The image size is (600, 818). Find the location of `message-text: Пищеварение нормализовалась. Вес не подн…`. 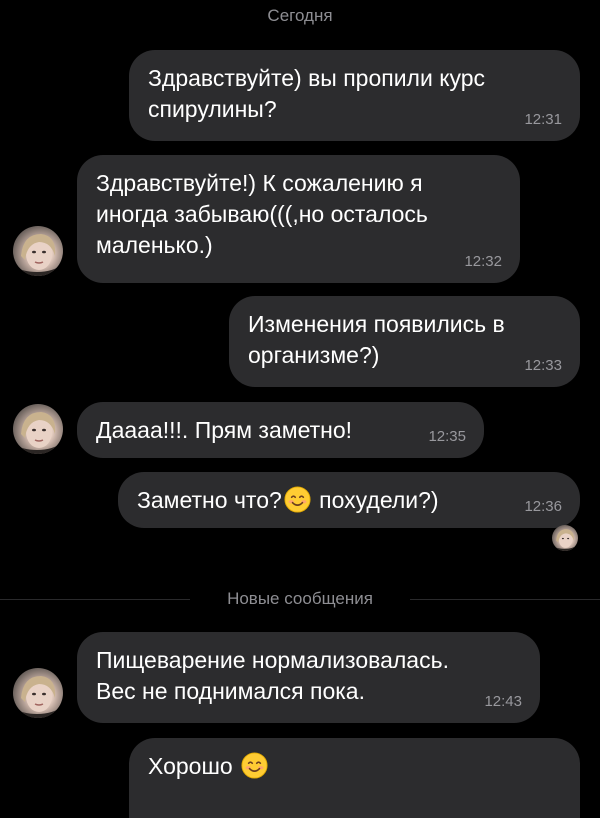

message-text: Пищеварение нормализовалась. Вес не подн… is located at coordinates (272, 675).